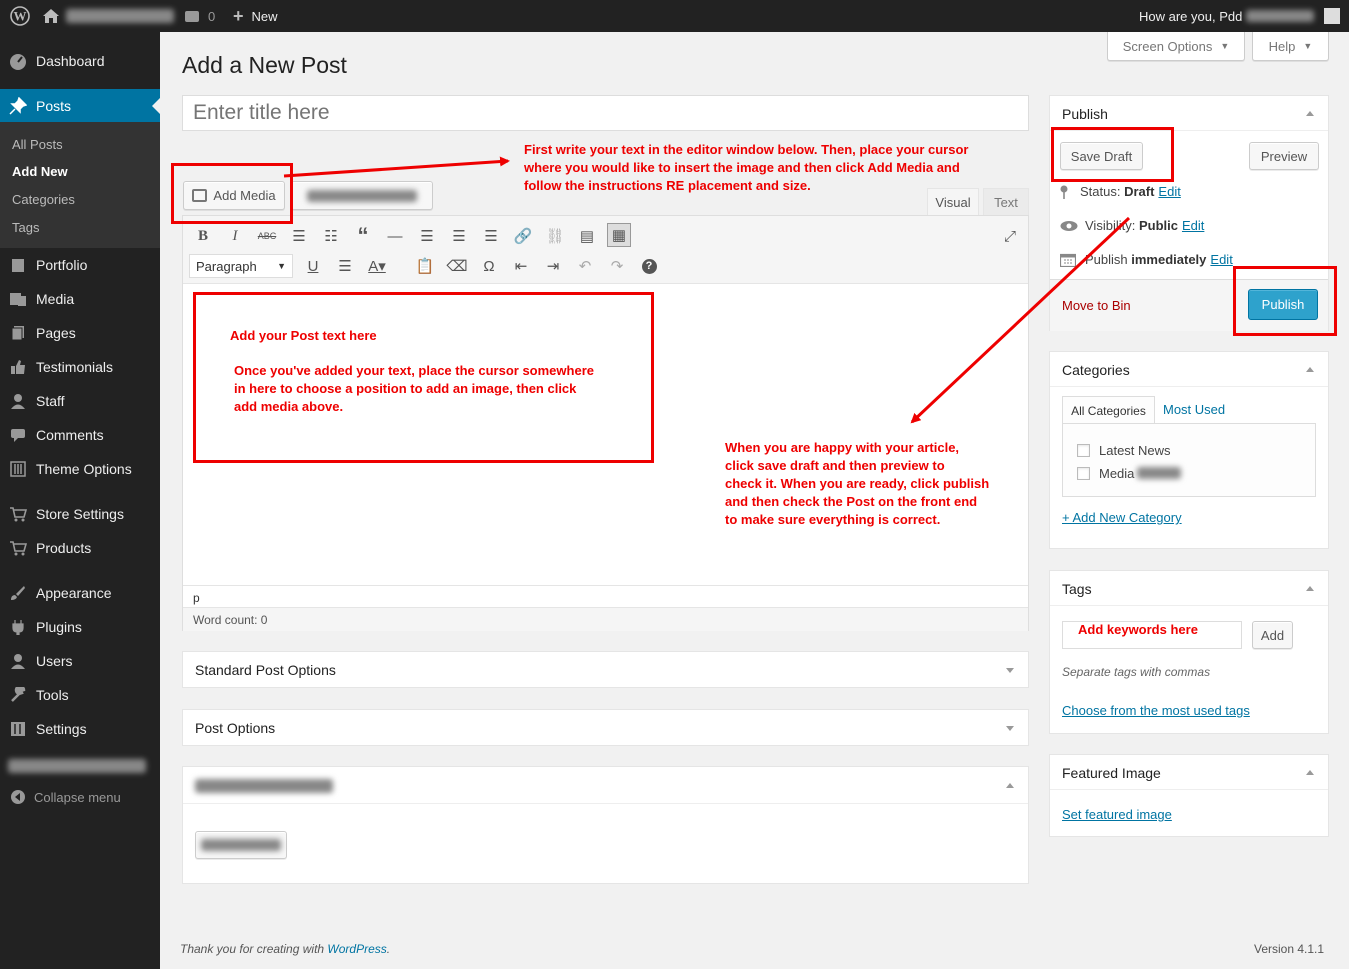 The image size is (1349, 969). I want to click on menu-dashboard: Dashboard, so click(80, 61).